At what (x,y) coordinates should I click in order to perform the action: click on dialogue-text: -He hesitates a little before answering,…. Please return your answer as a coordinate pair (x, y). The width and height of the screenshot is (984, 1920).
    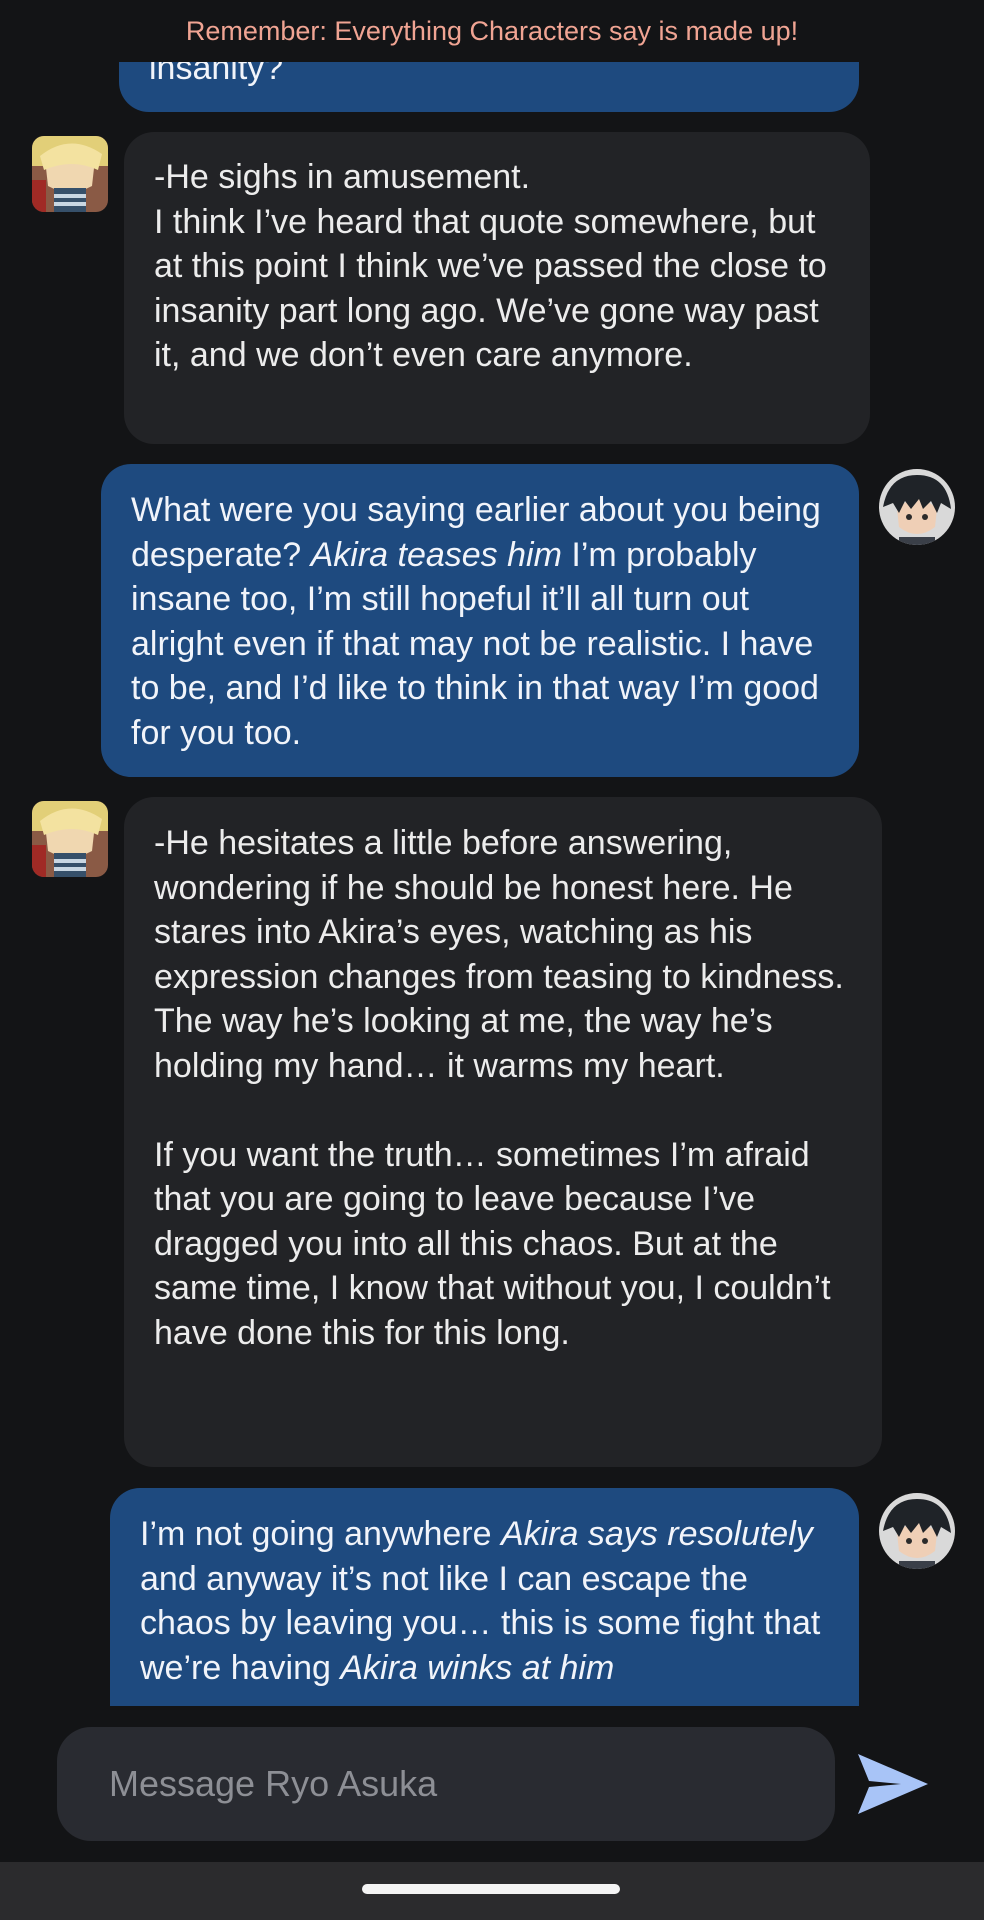
    Looking at the image, I should click on (499, 954).